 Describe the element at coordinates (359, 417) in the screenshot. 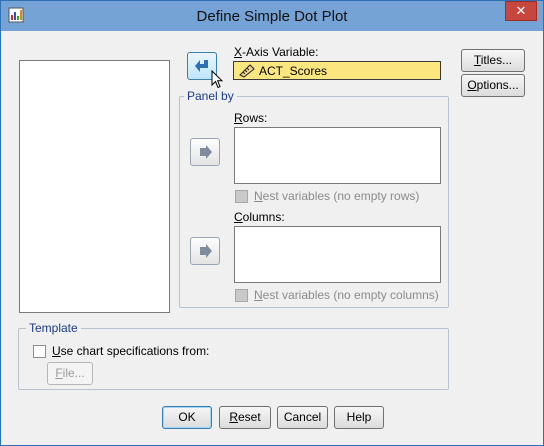

I see `help-button: Help` at that location.